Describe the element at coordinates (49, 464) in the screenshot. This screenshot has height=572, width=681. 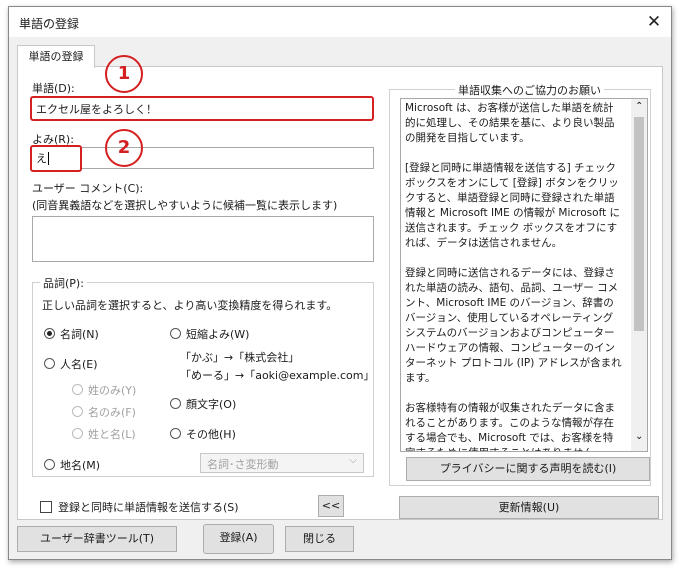
I see `radio-place` at that location.